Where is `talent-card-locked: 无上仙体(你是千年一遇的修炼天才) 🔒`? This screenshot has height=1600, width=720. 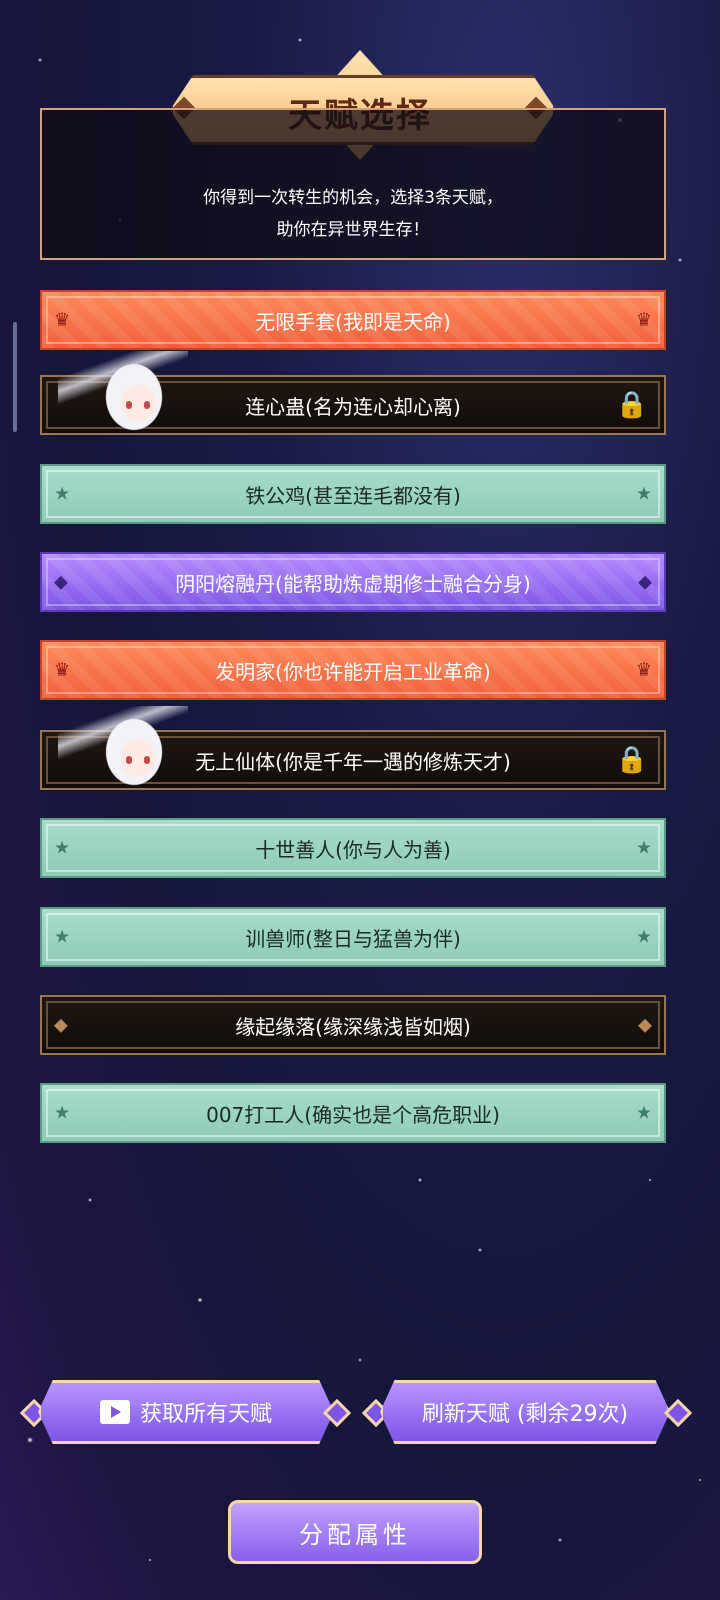 talent-card-locked: 无上仙体(你是千年一遇的修炼天才) 🔒 is located at coordinates (353, 750).